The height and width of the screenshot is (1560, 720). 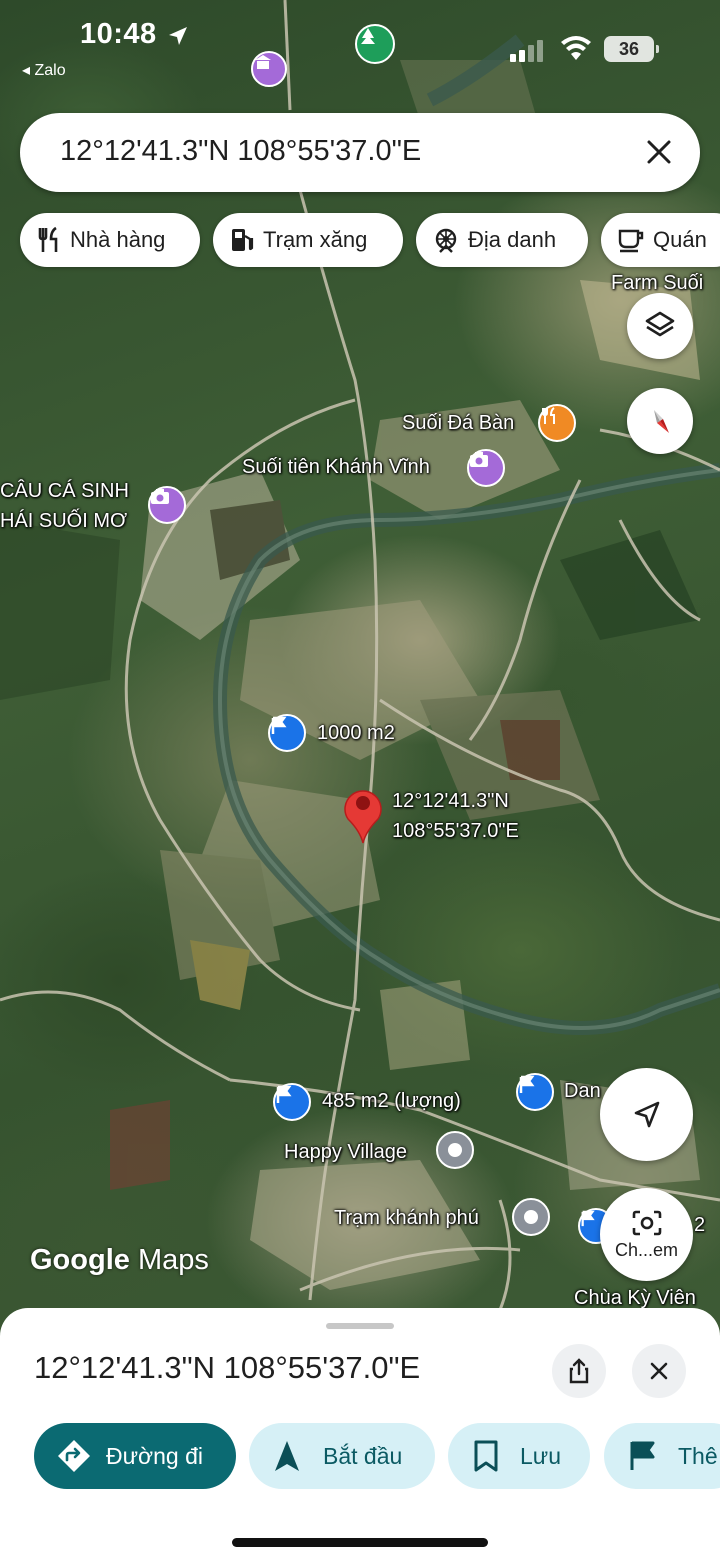 What do you see at coordinates (336, 467) in the screenshot?
I see `map-label-suoi-tien: Suối tiên Khánh Vĩnh` at bounding box center [336, 467].